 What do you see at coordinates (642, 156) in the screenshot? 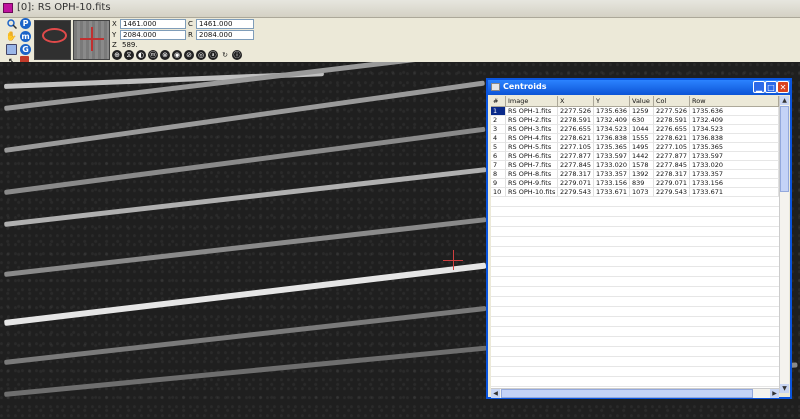
I see `table-cell: 1442` at bounding box center [642, 156].